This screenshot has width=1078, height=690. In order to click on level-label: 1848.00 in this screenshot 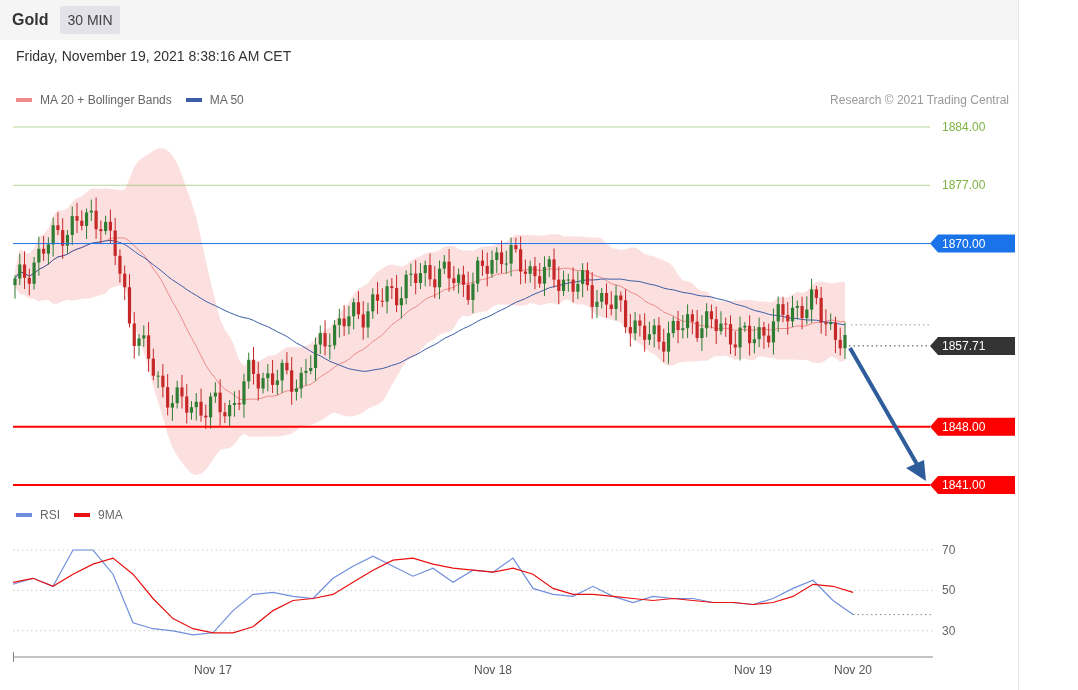, I will do `click(964, 426)`.